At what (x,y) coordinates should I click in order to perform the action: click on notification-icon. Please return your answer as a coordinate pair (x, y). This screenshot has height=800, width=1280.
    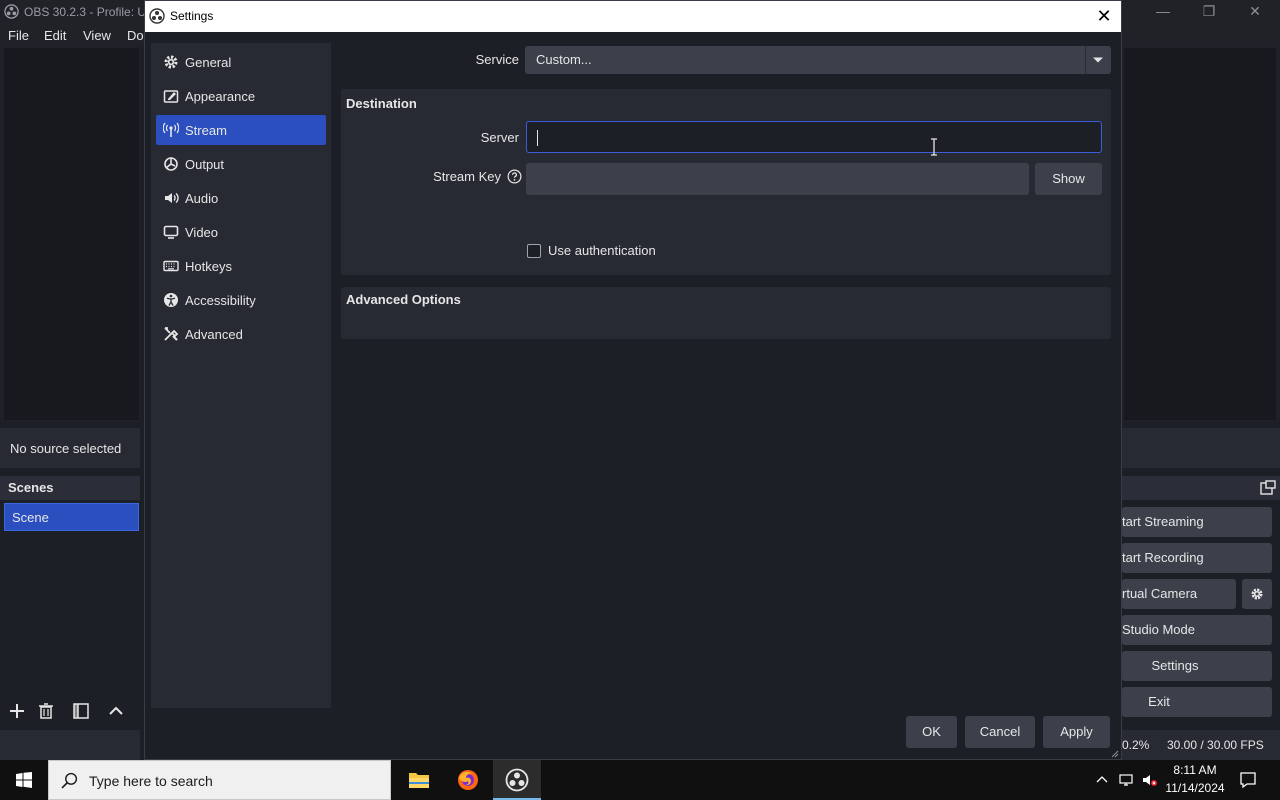
    Looking at the image, I should click on (1248, 780).